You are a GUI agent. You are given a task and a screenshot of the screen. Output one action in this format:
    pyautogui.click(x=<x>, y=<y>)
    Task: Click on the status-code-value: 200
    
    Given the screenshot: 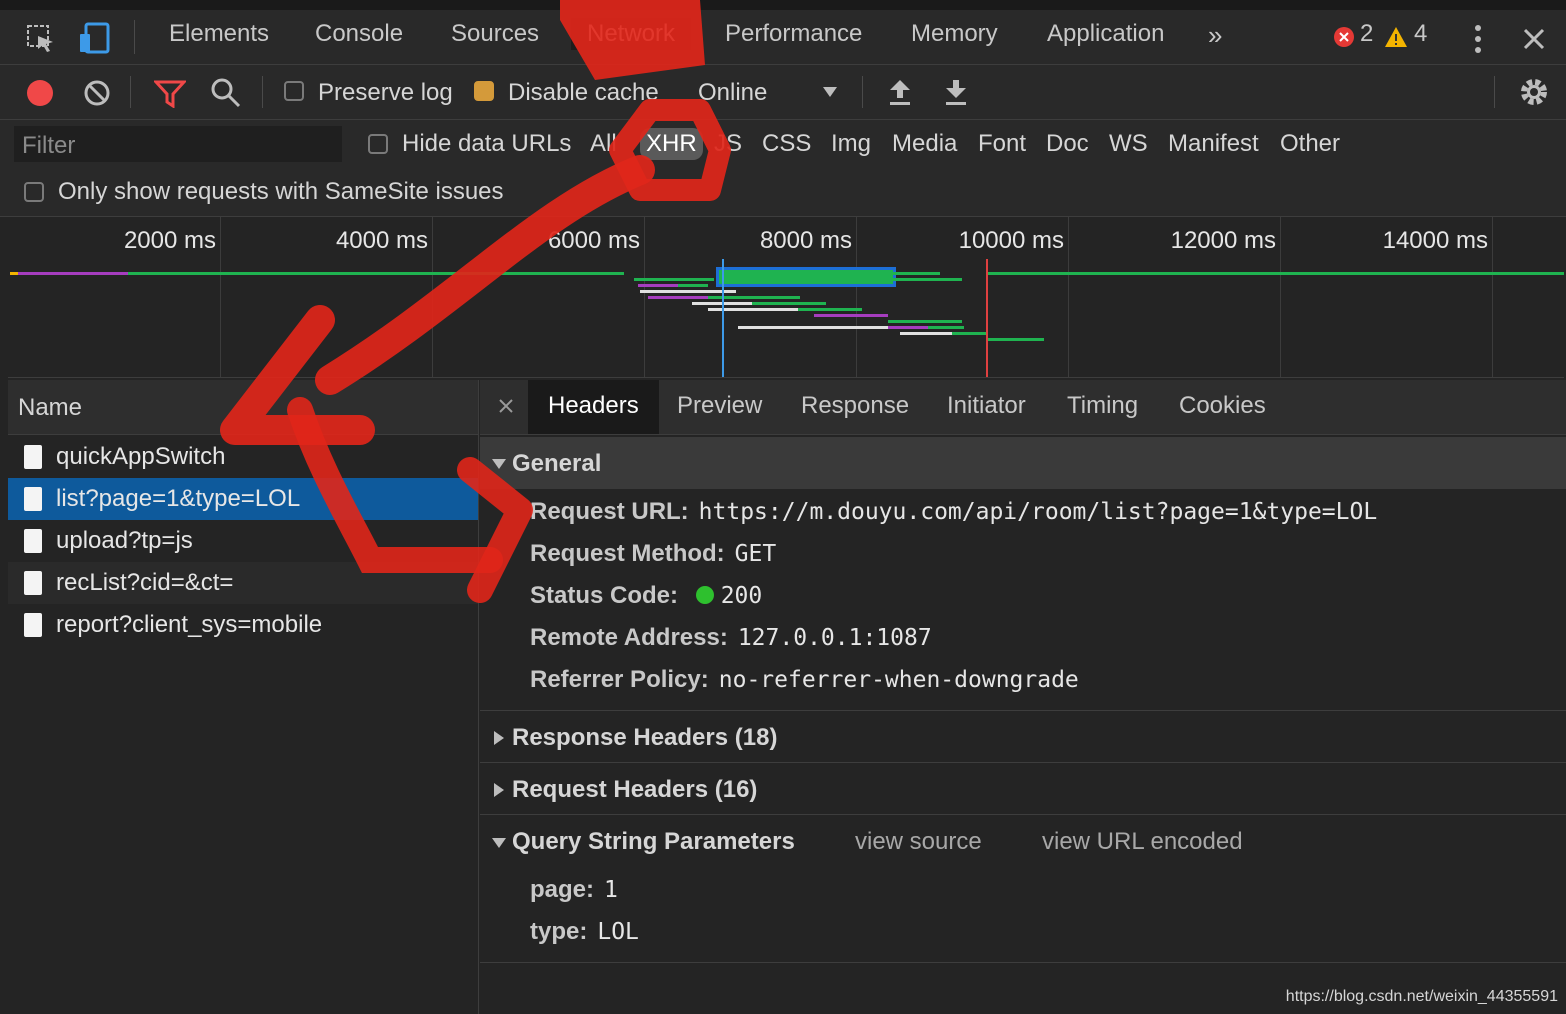 What is the action you would take?
    pyautogui.click(x=741, y=596)
    